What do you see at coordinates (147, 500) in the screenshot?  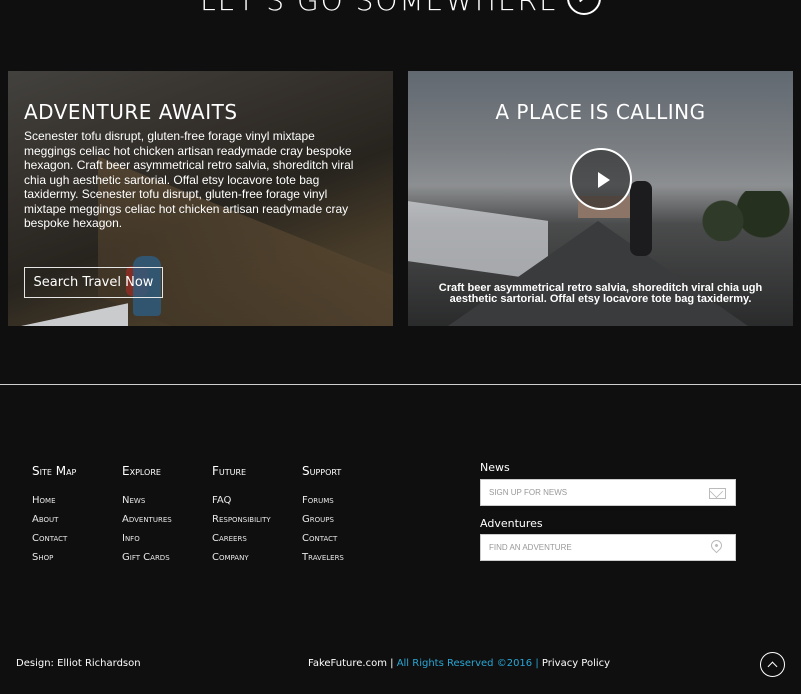 I see `footer-link-news: News` at bounding box center [147, 500].